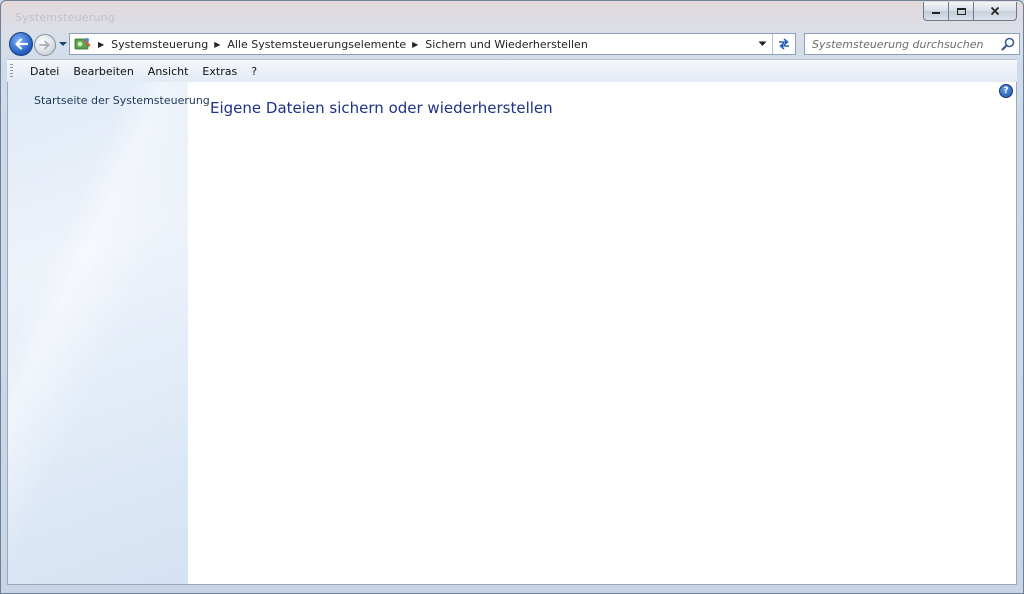  I want to click on close-icon, so click(995, 11).